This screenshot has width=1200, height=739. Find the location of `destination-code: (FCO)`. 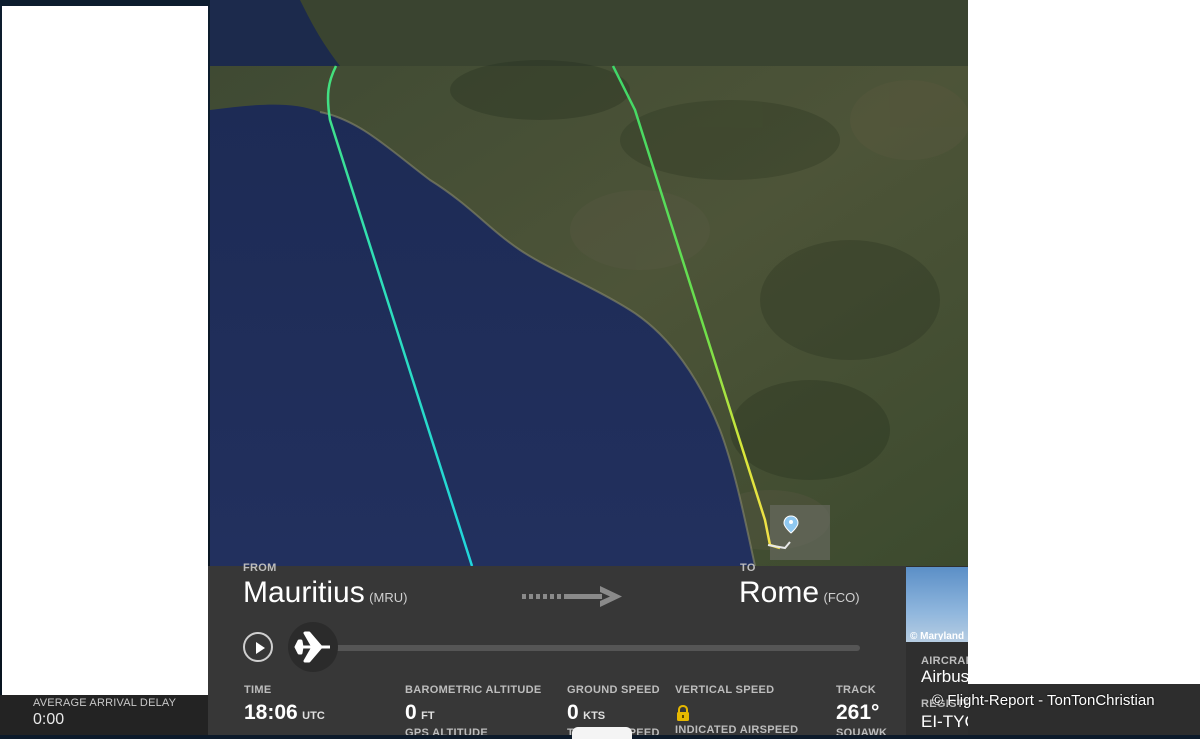

destination-code: (FCO) is located at coordinates (841, 597).